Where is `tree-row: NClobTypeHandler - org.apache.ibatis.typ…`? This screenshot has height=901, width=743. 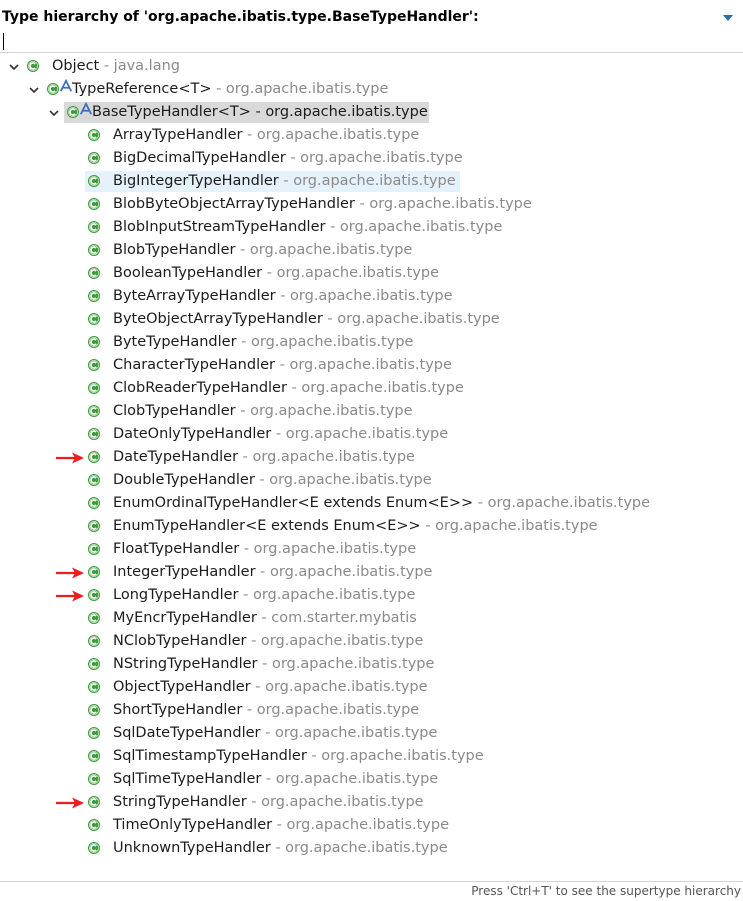
tree-row: NClobTypeHandler - org.apache.ibatis.typ… is located at coordinates (371, 641).